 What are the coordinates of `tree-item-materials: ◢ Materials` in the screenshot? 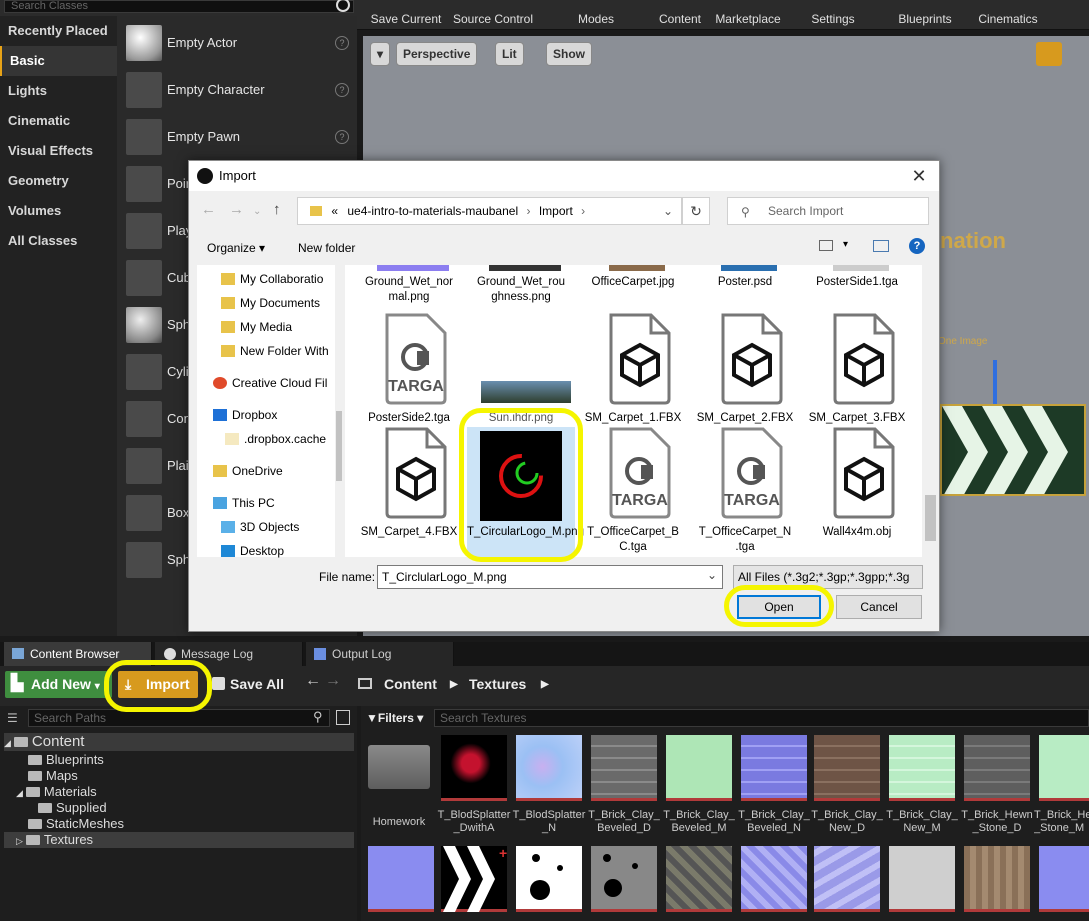 It's located at (56, 792).